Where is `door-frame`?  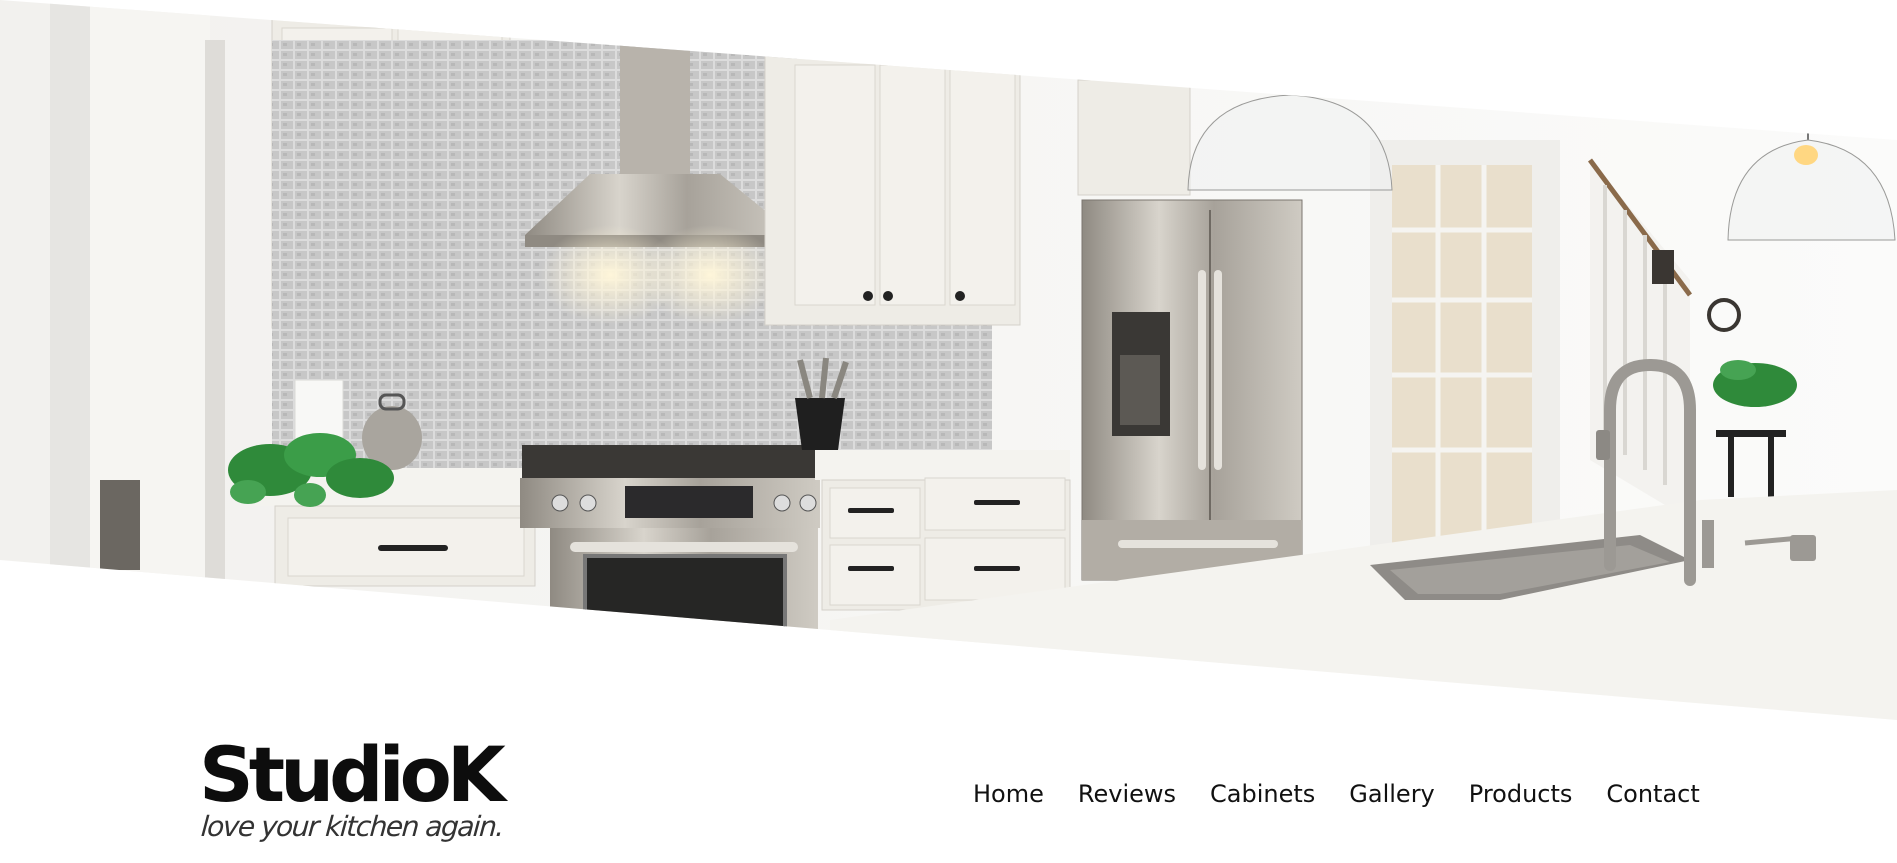 door-frame is located at coordinates (137, 290).